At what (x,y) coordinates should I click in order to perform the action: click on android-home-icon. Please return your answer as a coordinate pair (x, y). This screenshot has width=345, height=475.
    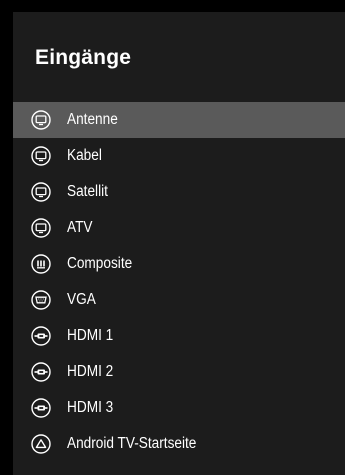
    Looking at the image, I should click on (41, 444).